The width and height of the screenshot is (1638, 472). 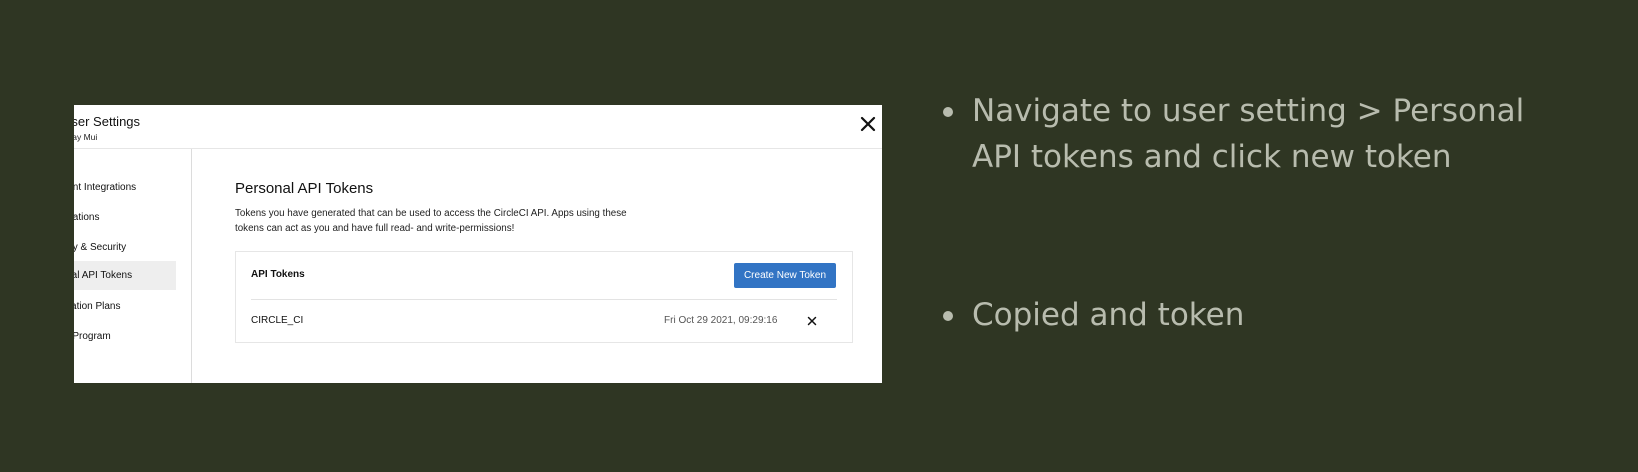 What do you see at coordinates (86, 137) in the screenshot?
I see `user-name: Jay Mui` at bounding box center [86, 137].